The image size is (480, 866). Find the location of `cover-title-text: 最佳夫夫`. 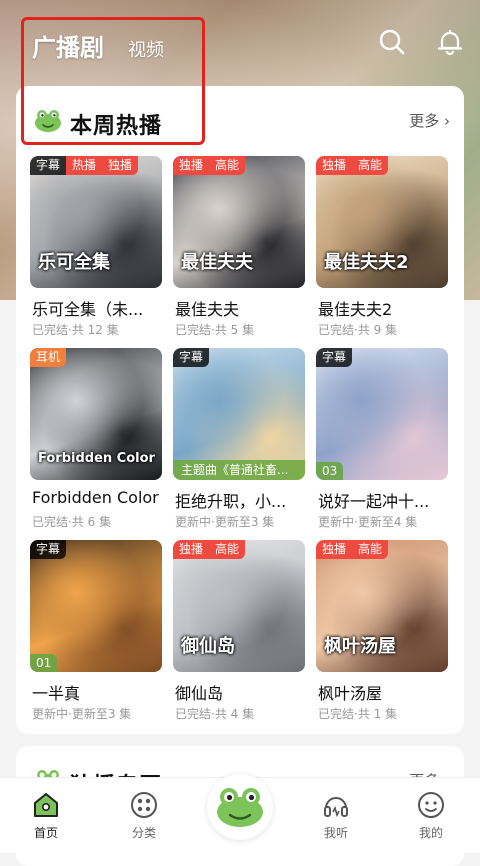

cover-title-text: 最佳夫夫 is located at coordinates (217, 262).